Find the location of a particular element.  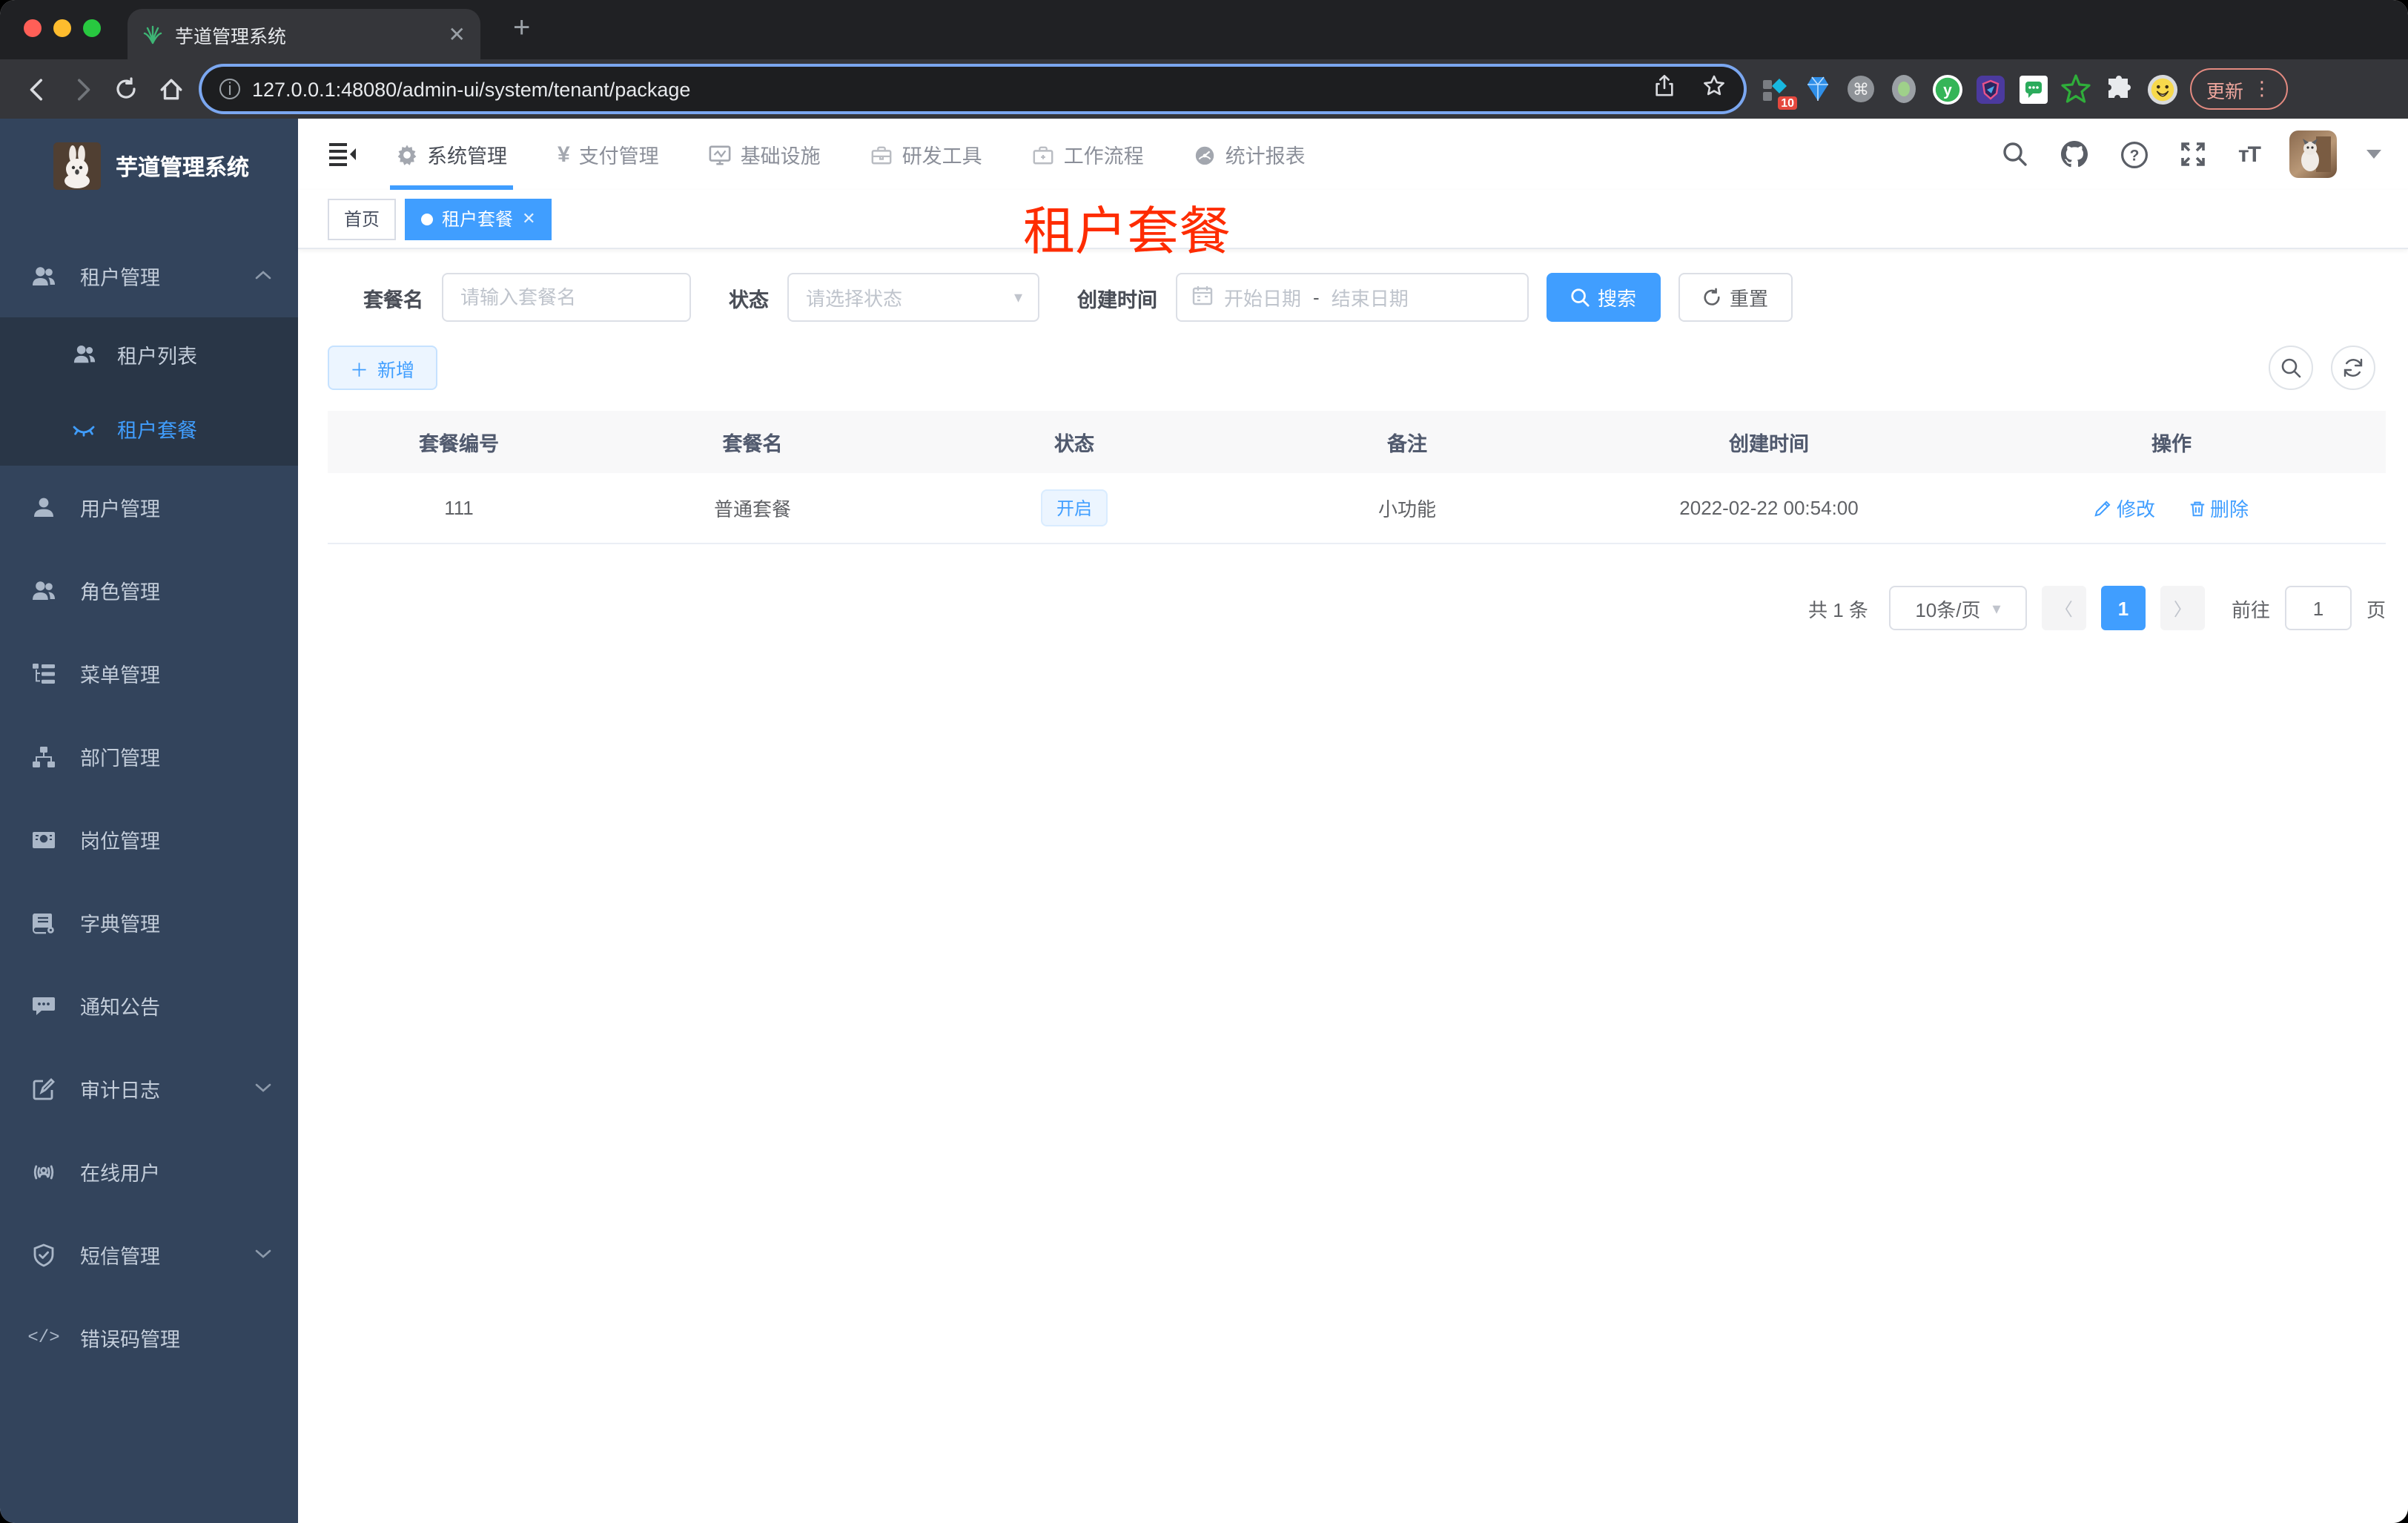

toggle-search-button is located at coordinates (2291, 368).